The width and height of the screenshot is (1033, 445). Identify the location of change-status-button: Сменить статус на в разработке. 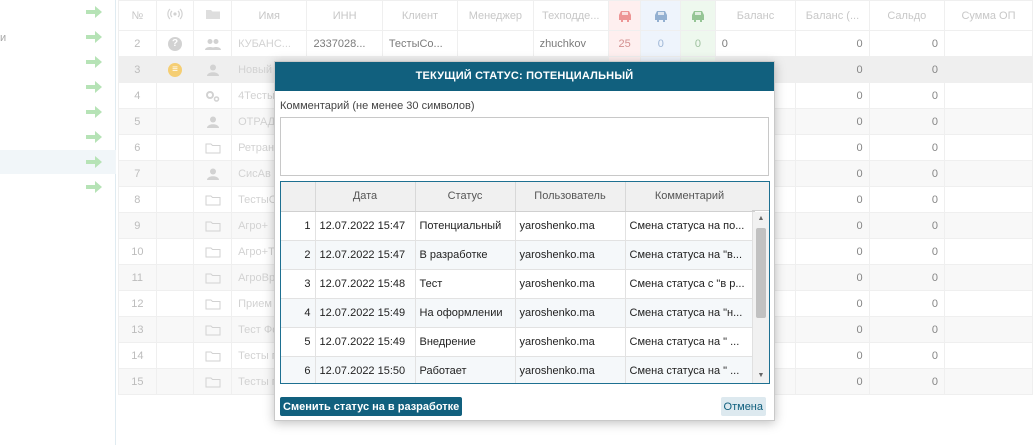
(371, 406).